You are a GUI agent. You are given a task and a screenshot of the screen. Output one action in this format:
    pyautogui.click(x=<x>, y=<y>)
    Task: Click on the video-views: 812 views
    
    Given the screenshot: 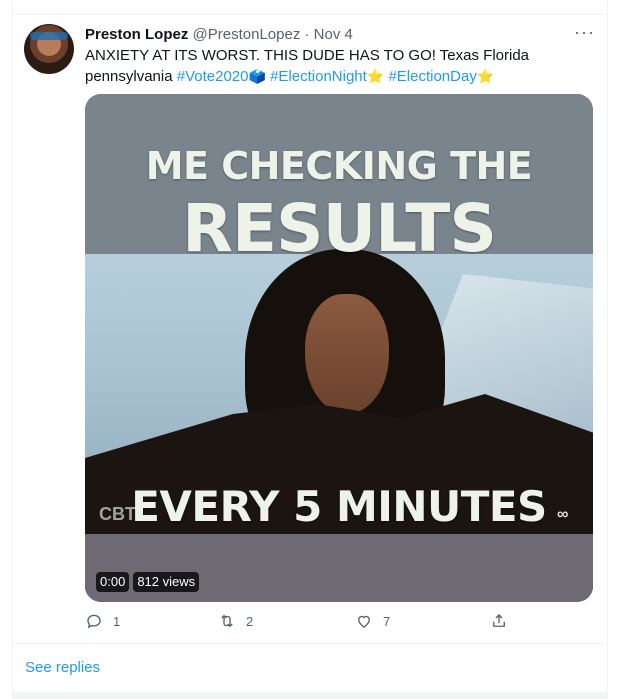 What is the action you would take?
    pyautogui.click(x=166, y=582)
    